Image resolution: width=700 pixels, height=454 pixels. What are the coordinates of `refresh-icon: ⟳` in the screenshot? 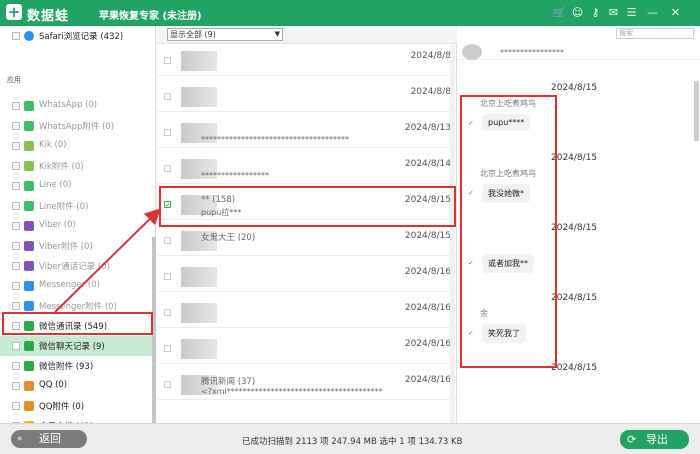 It's located at (632, 439).